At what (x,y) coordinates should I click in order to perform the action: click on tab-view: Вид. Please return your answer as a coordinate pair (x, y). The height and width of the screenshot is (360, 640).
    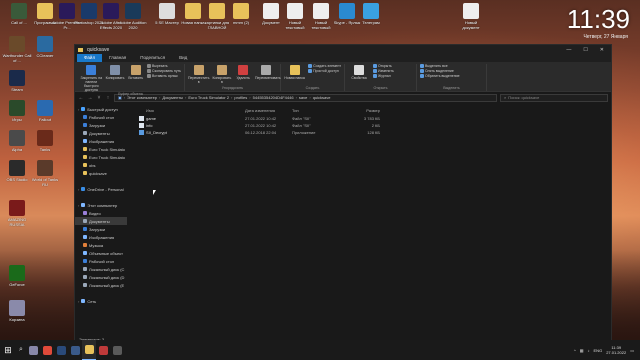
    Looking at the image, I should click on (183, 58).